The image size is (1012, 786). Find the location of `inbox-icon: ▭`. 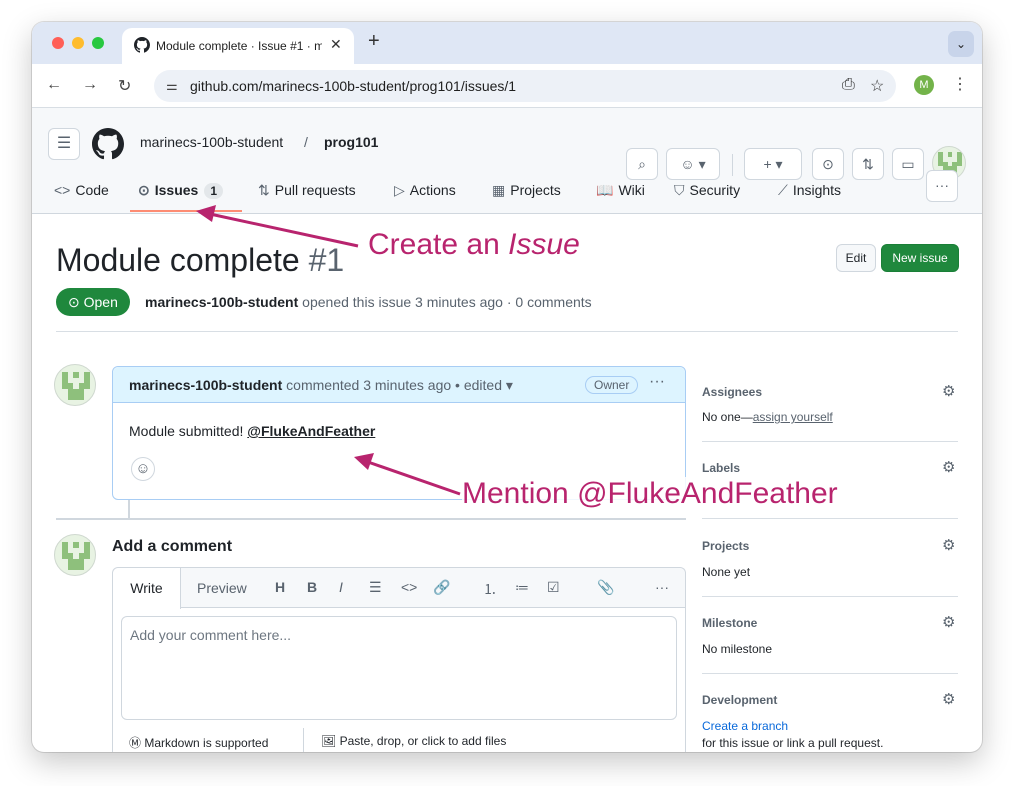

inbox-icon: ▭ is located at coordinates (908, 164).